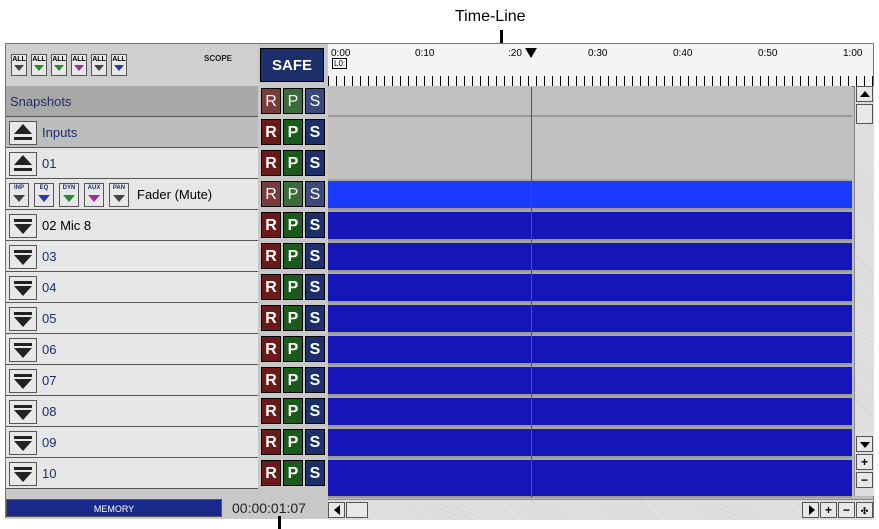  I want to click on lane-inputs, so click(590, 148).